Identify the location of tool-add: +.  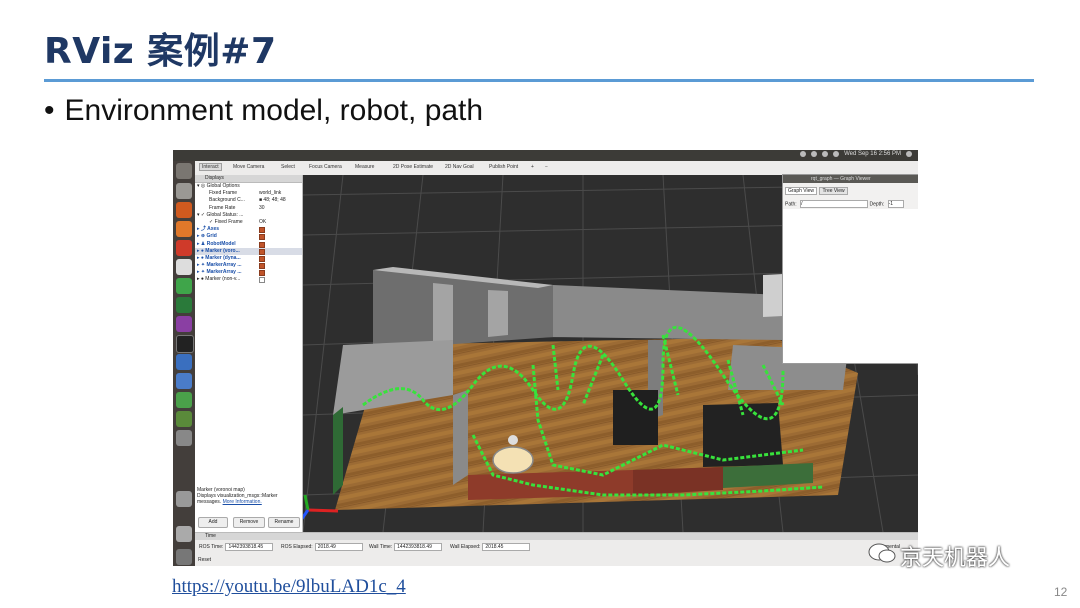
(532, 167).